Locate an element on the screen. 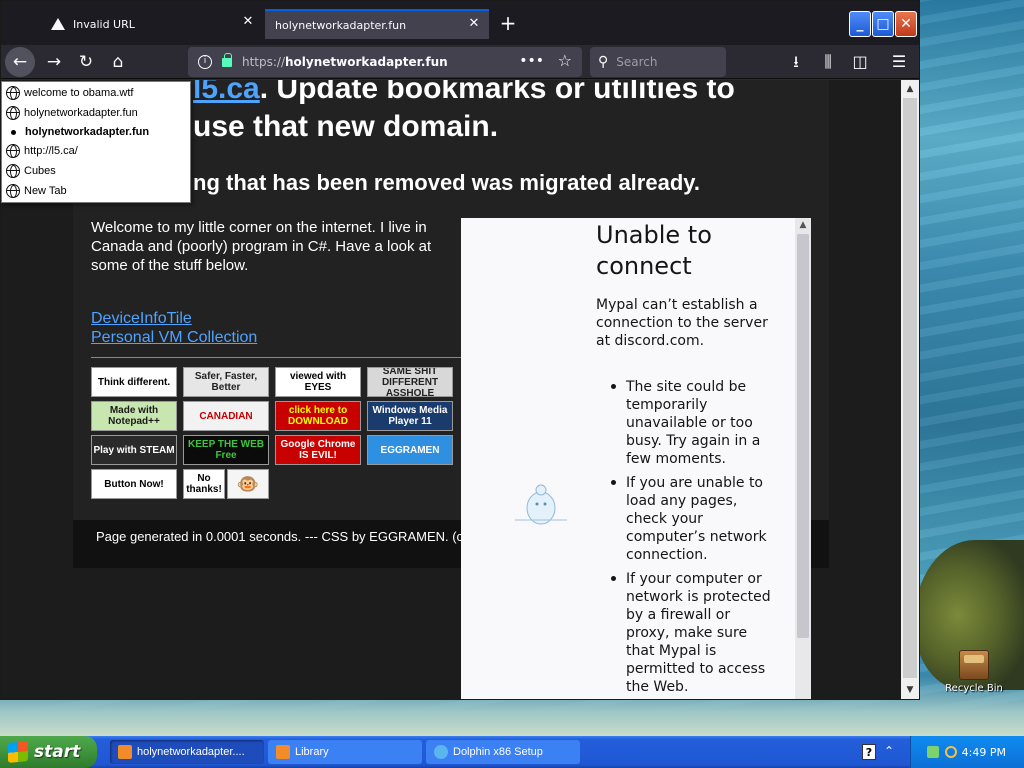  web-badge: Button Now! is located at coordinates (134, 484).